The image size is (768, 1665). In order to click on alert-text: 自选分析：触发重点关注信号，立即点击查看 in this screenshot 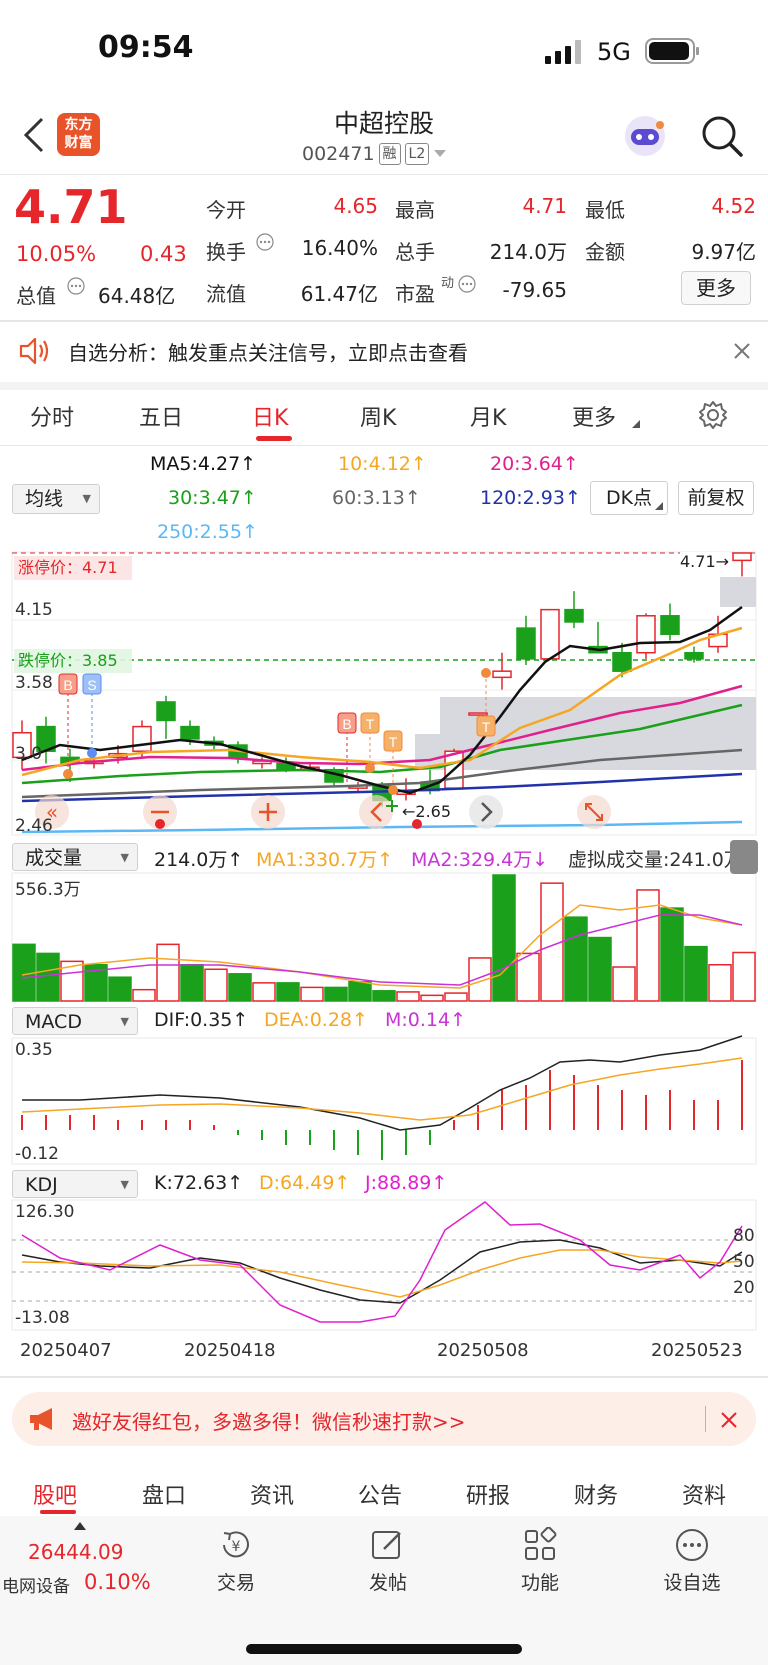, I will do `click(268, 351)`.